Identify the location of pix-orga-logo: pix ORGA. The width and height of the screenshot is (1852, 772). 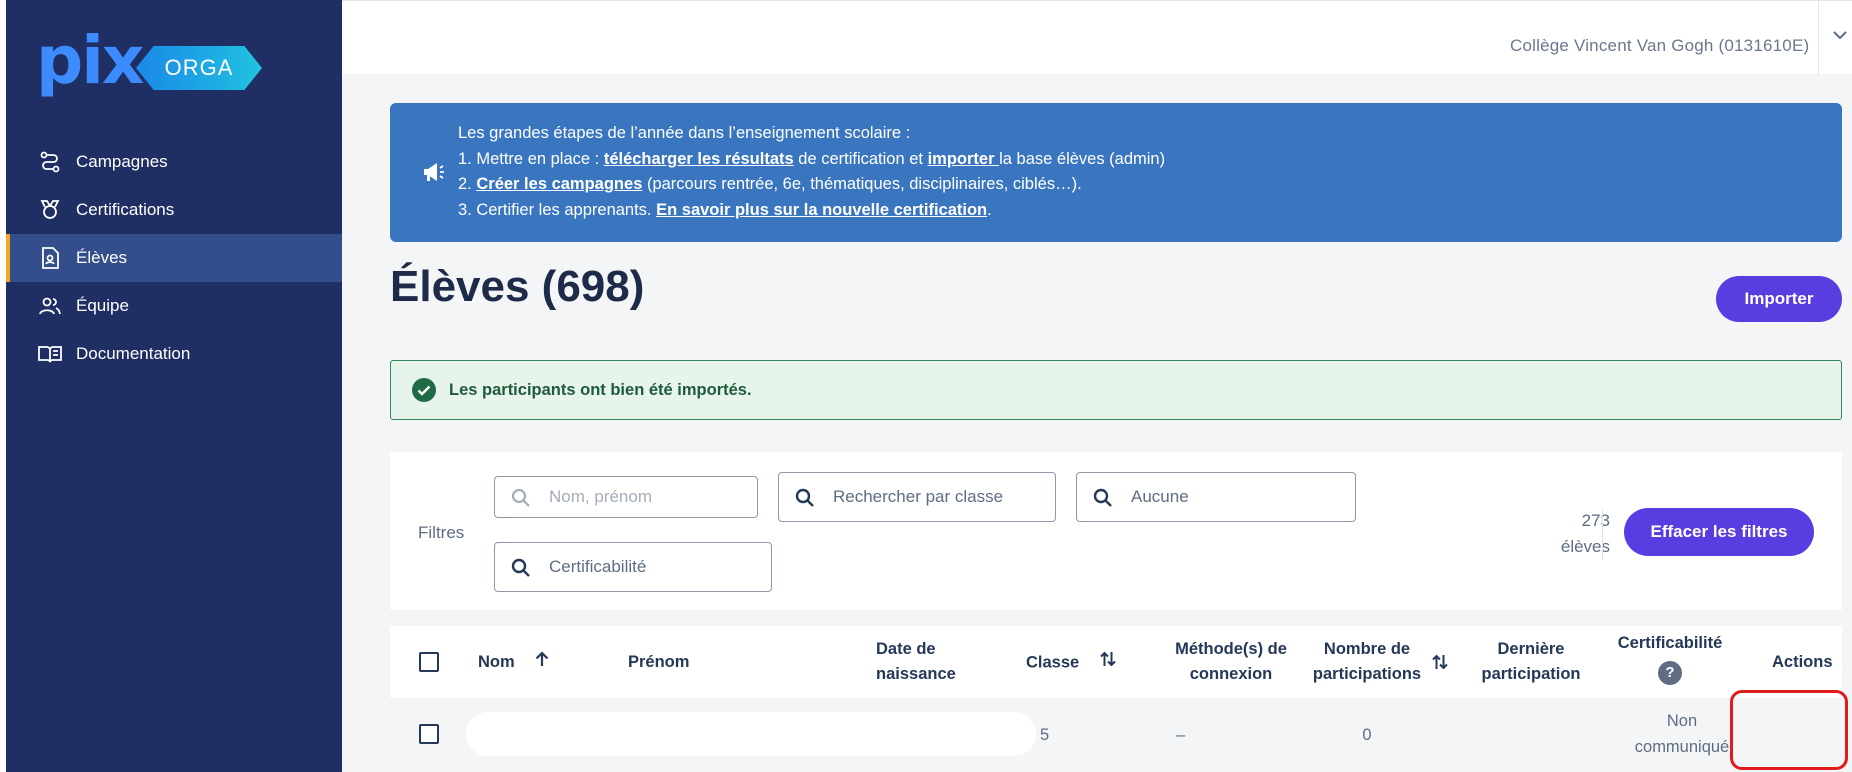
(149, 64).